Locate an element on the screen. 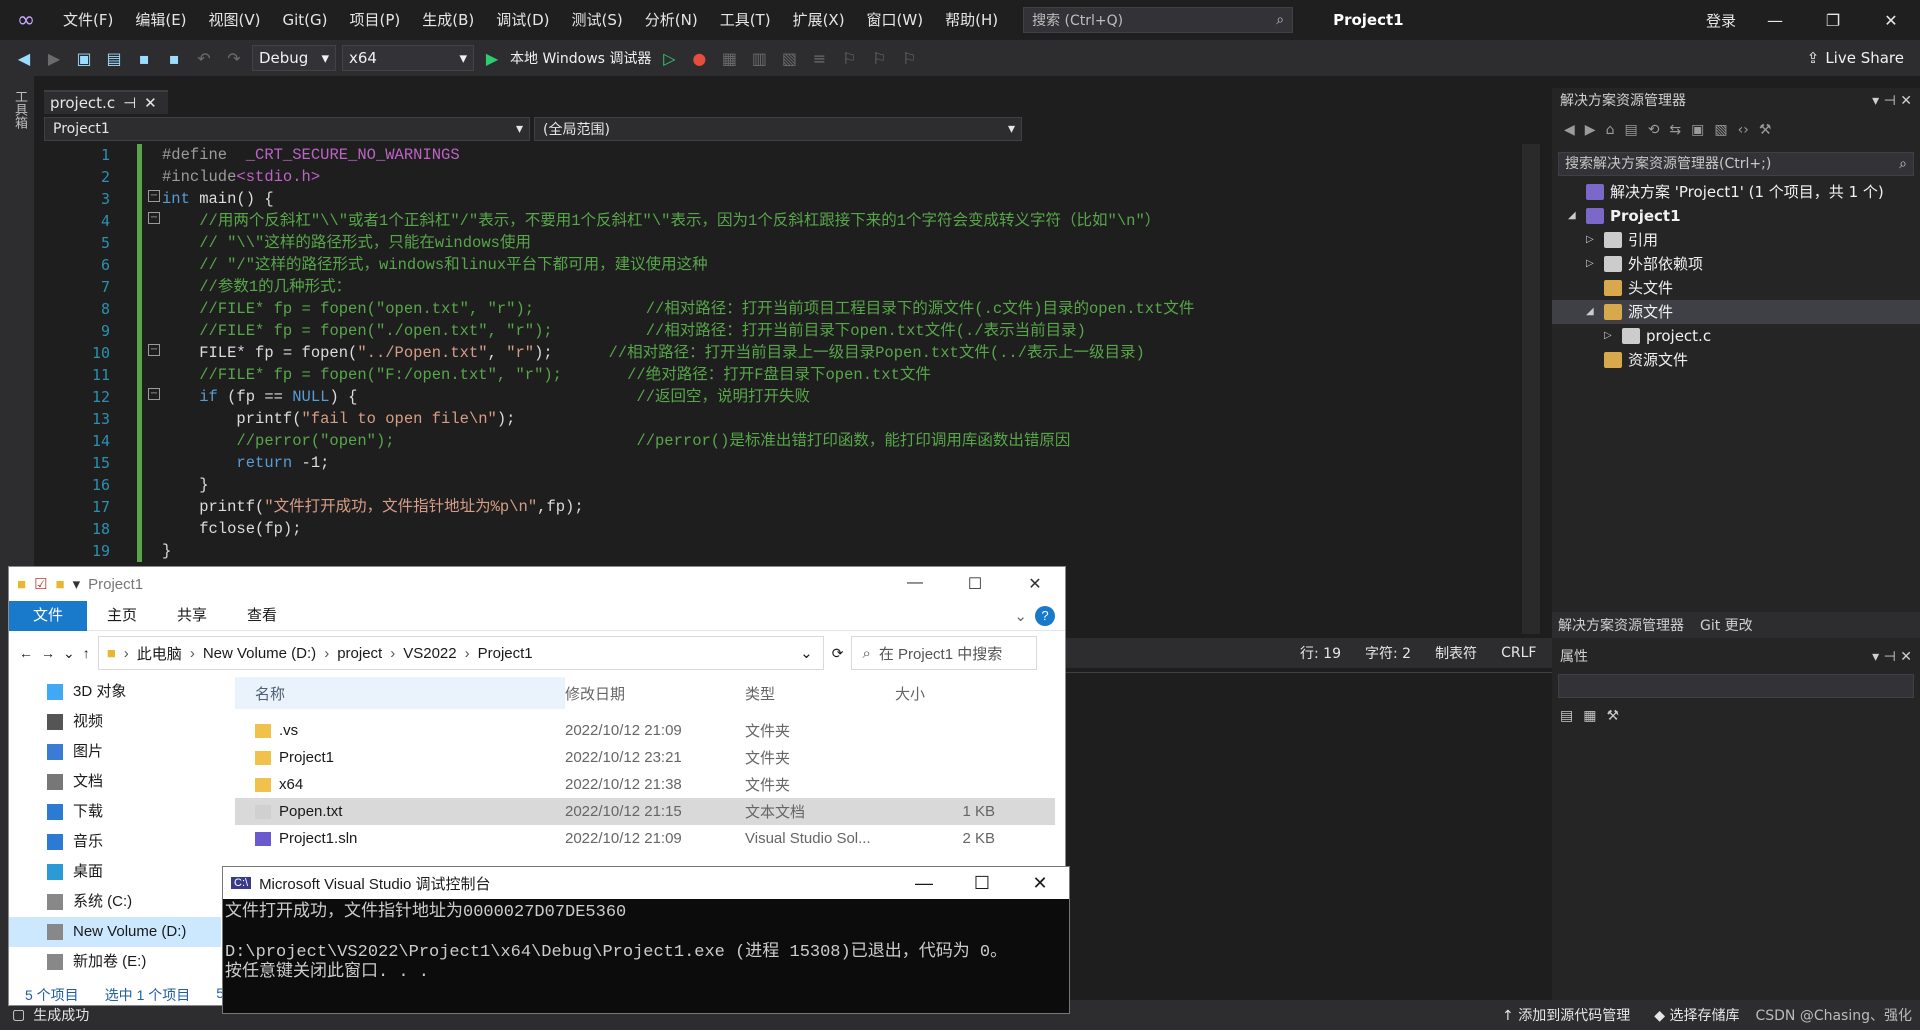 Image resolution: width=1920 pixels, height=1030 pixels. close-tab-icon: ✕ is located at coordinates (150, 103).